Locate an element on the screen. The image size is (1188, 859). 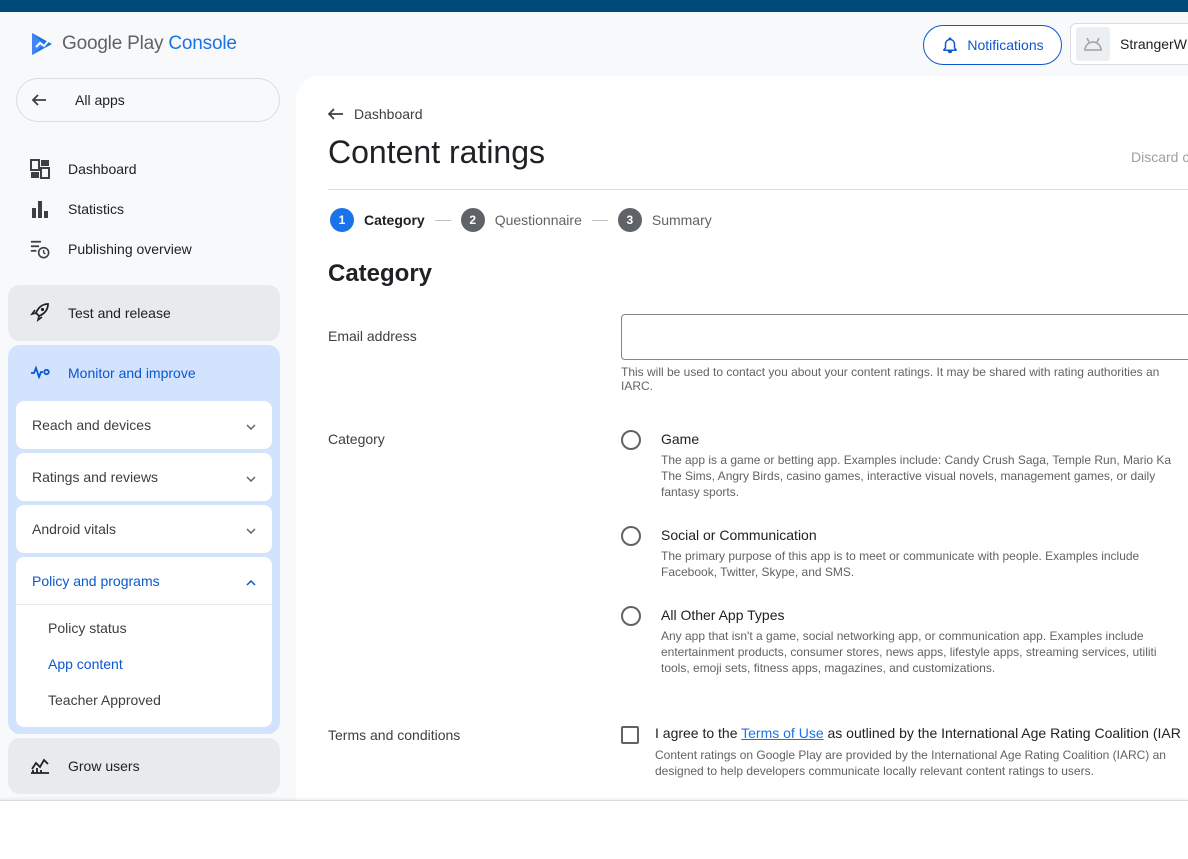
step-number: 3 is located at coordinates (629, 220).